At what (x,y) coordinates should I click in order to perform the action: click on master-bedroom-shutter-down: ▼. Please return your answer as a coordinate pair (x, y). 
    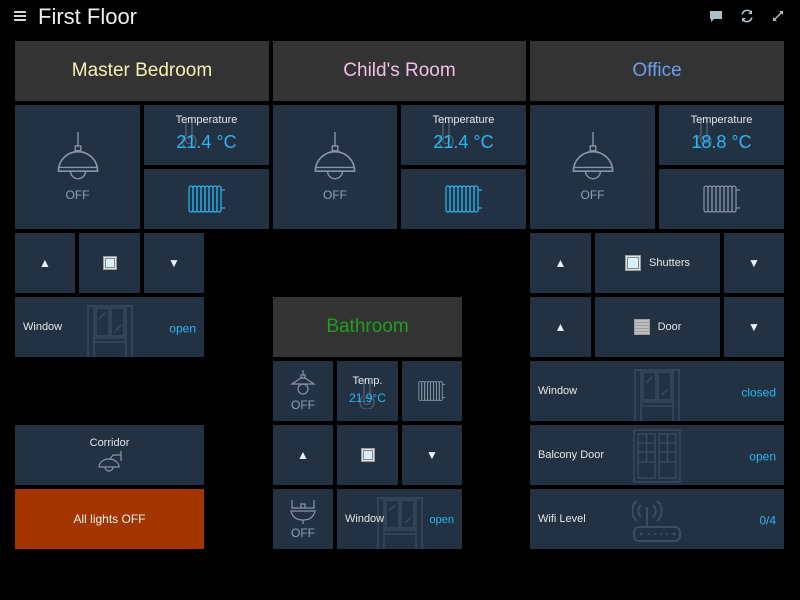
    Looking at the image, I should click on (174, 263).